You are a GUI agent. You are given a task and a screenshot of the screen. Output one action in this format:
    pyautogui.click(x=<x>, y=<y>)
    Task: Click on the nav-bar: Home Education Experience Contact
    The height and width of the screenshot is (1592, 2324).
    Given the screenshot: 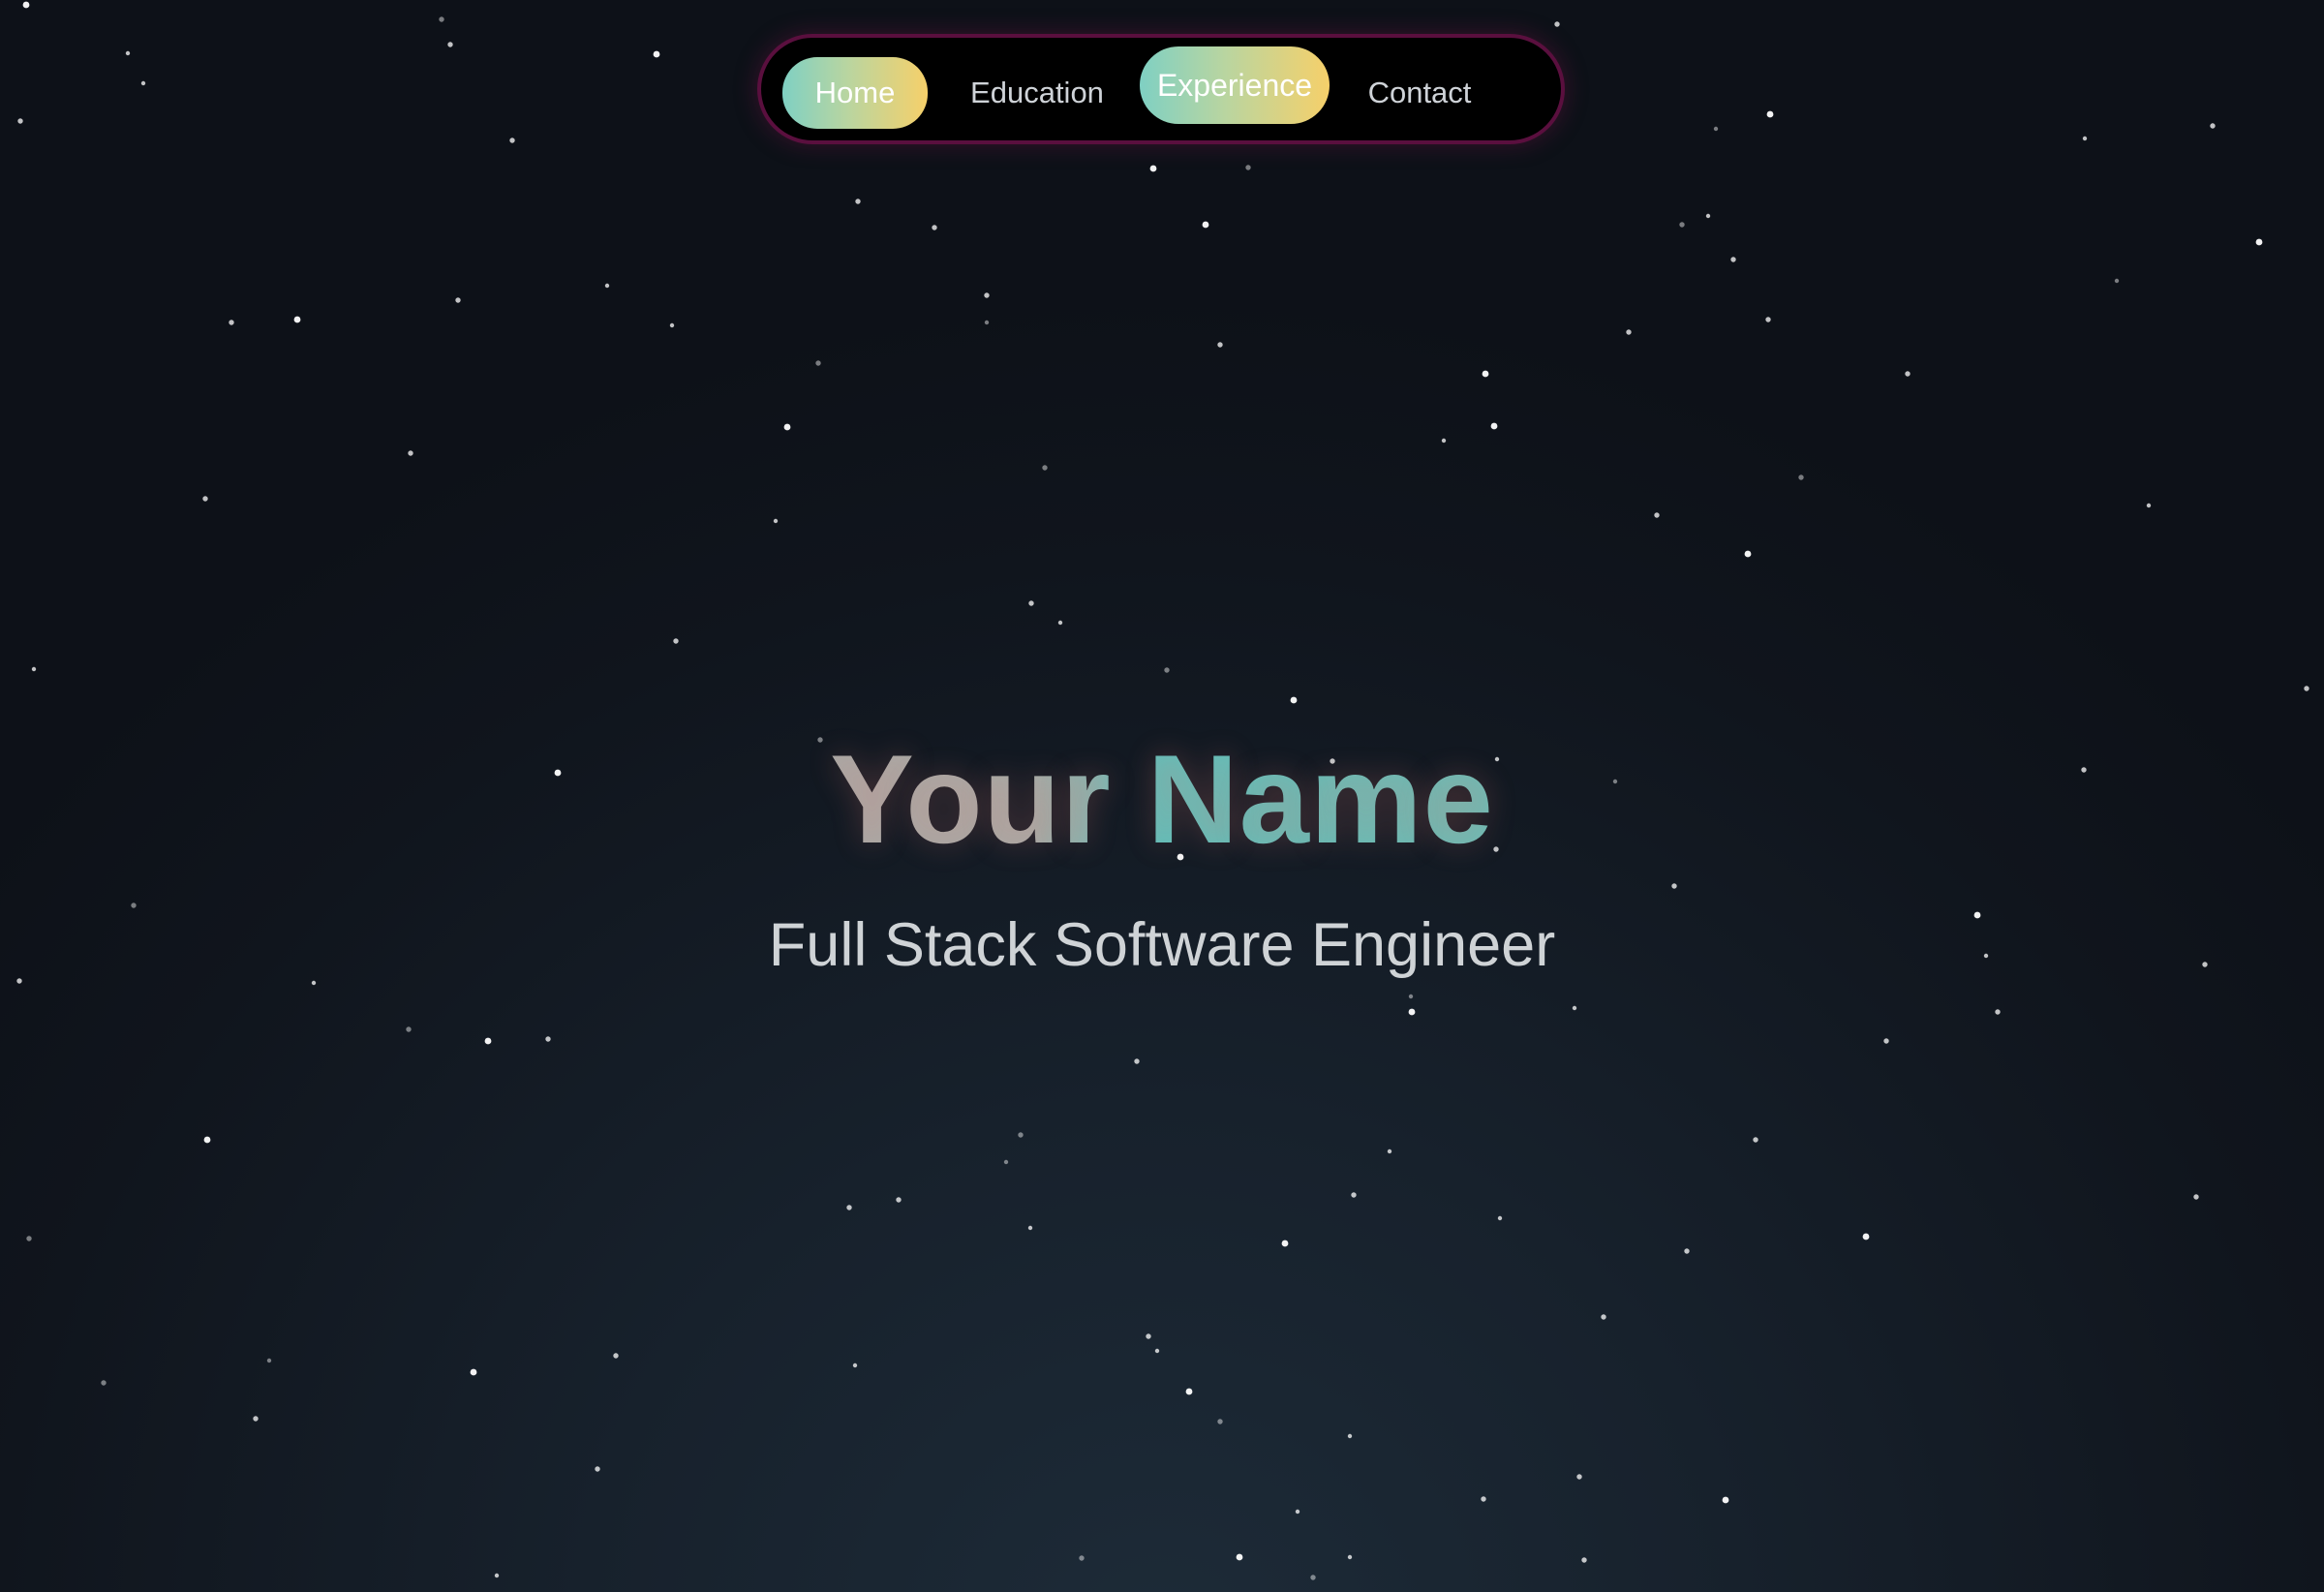 What is the action you would take?
    pyautogui.click(x=1161, y=89)
    